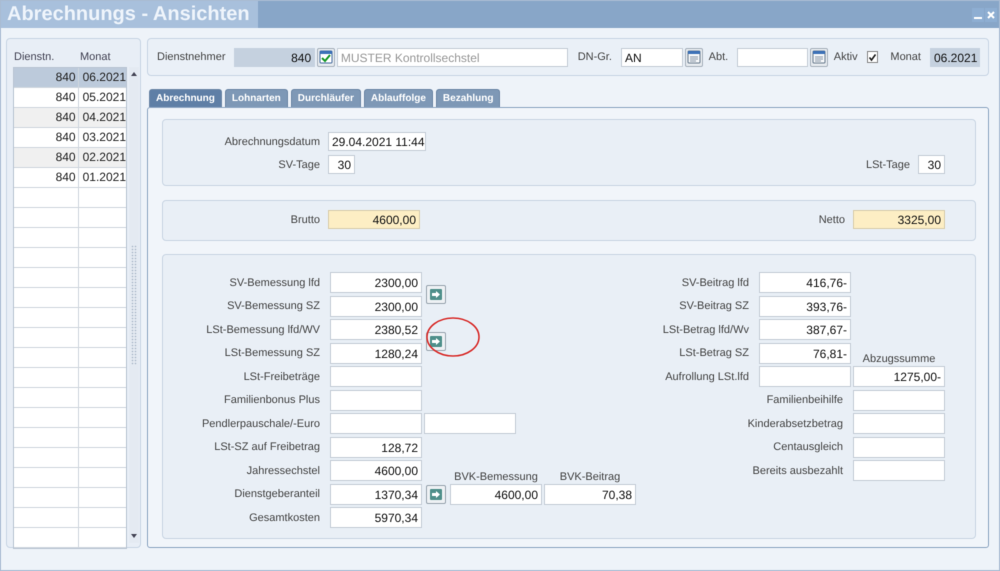  Describe the element at coordinates (185, 98) in the screenshot. I see `tab: Abrechnung` at that location.